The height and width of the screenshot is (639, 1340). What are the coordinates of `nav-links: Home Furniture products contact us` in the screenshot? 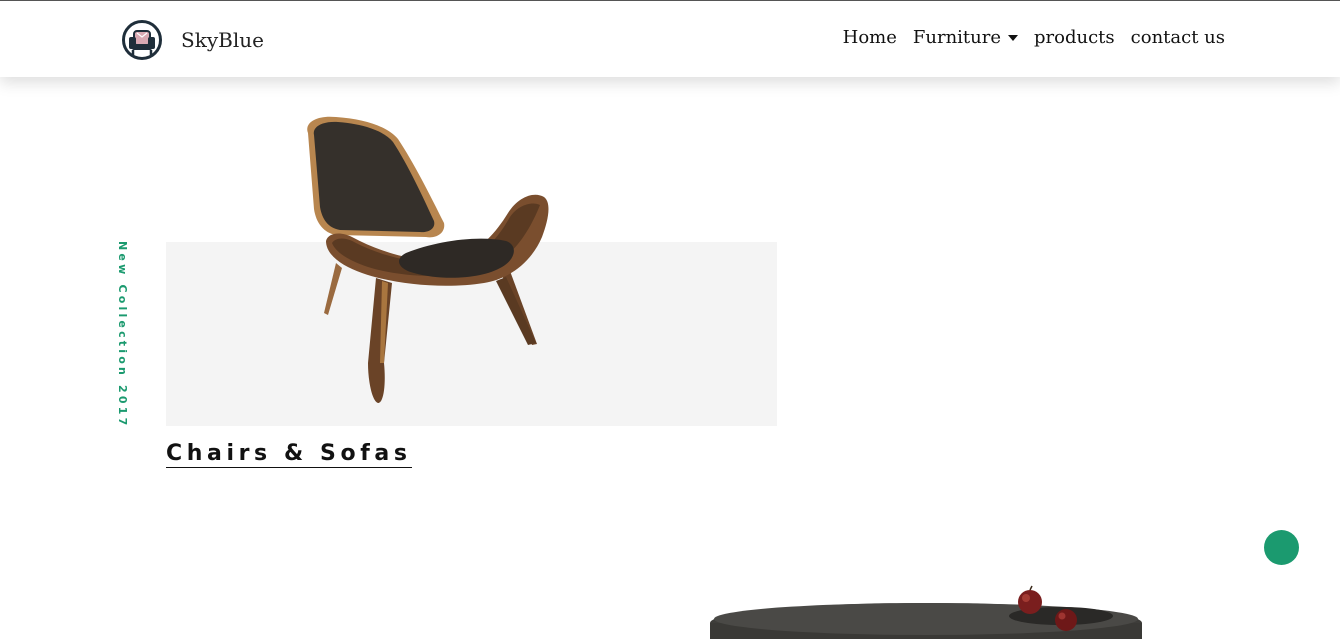 It's located at (1026, 37).